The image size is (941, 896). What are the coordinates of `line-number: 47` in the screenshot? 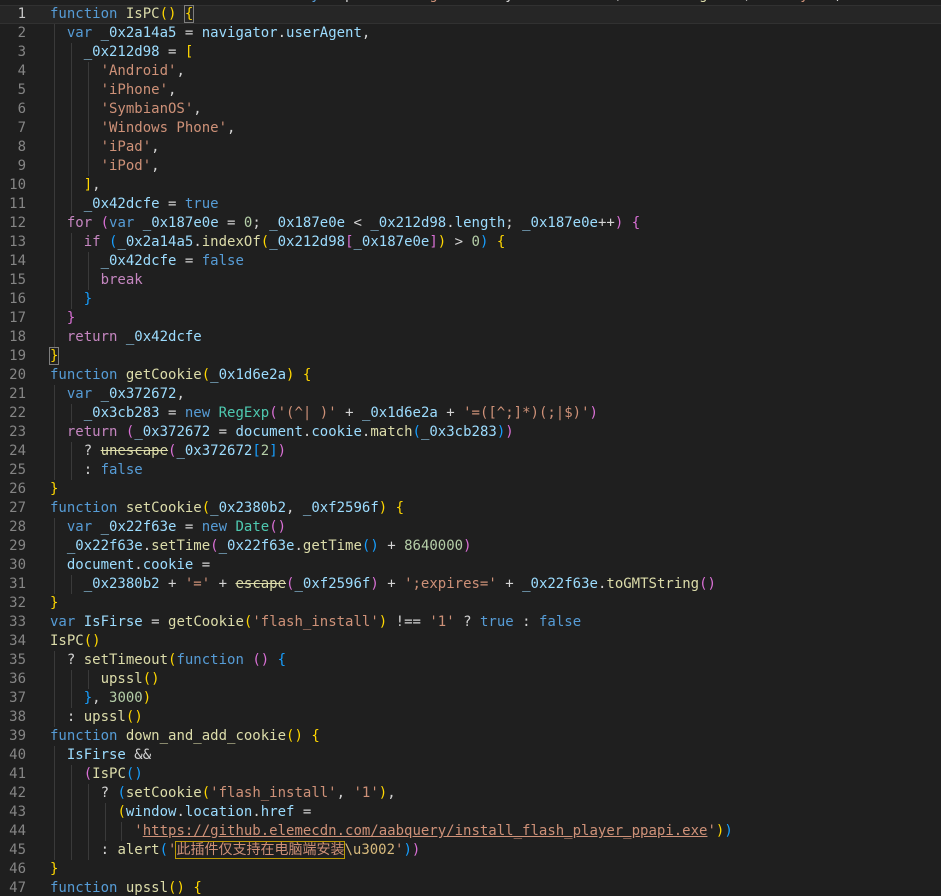 It's located at (17, 888).